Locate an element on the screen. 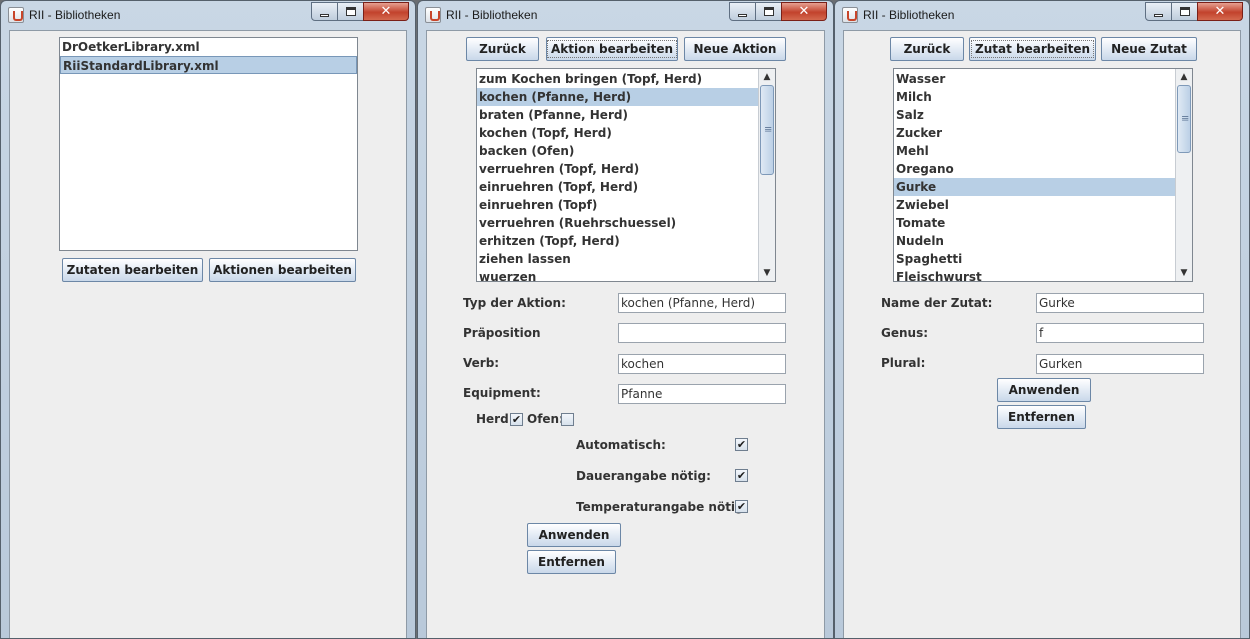  list-item: Zwiebel is located at coordinates (1034, 205).